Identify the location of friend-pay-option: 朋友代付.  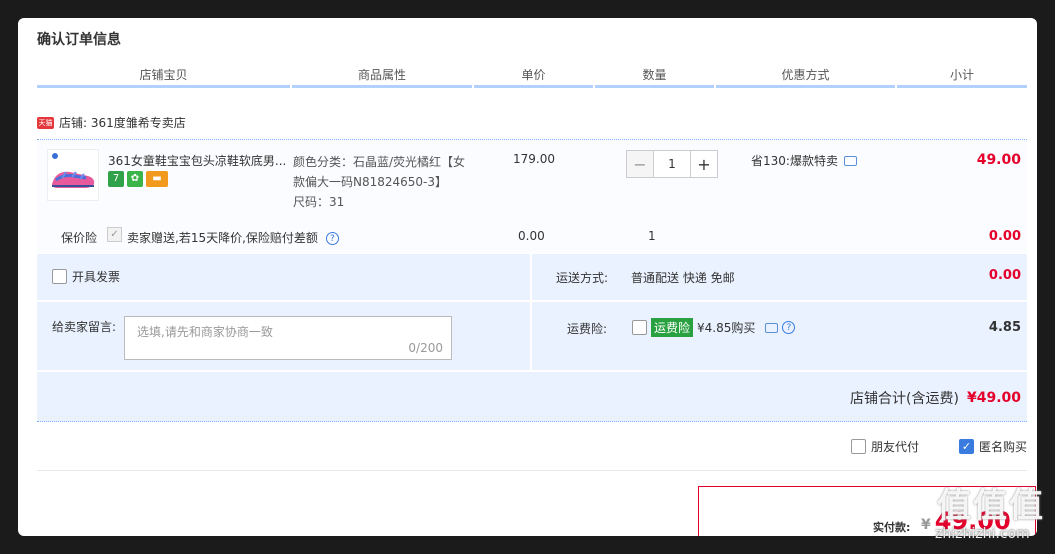
(884, 446).